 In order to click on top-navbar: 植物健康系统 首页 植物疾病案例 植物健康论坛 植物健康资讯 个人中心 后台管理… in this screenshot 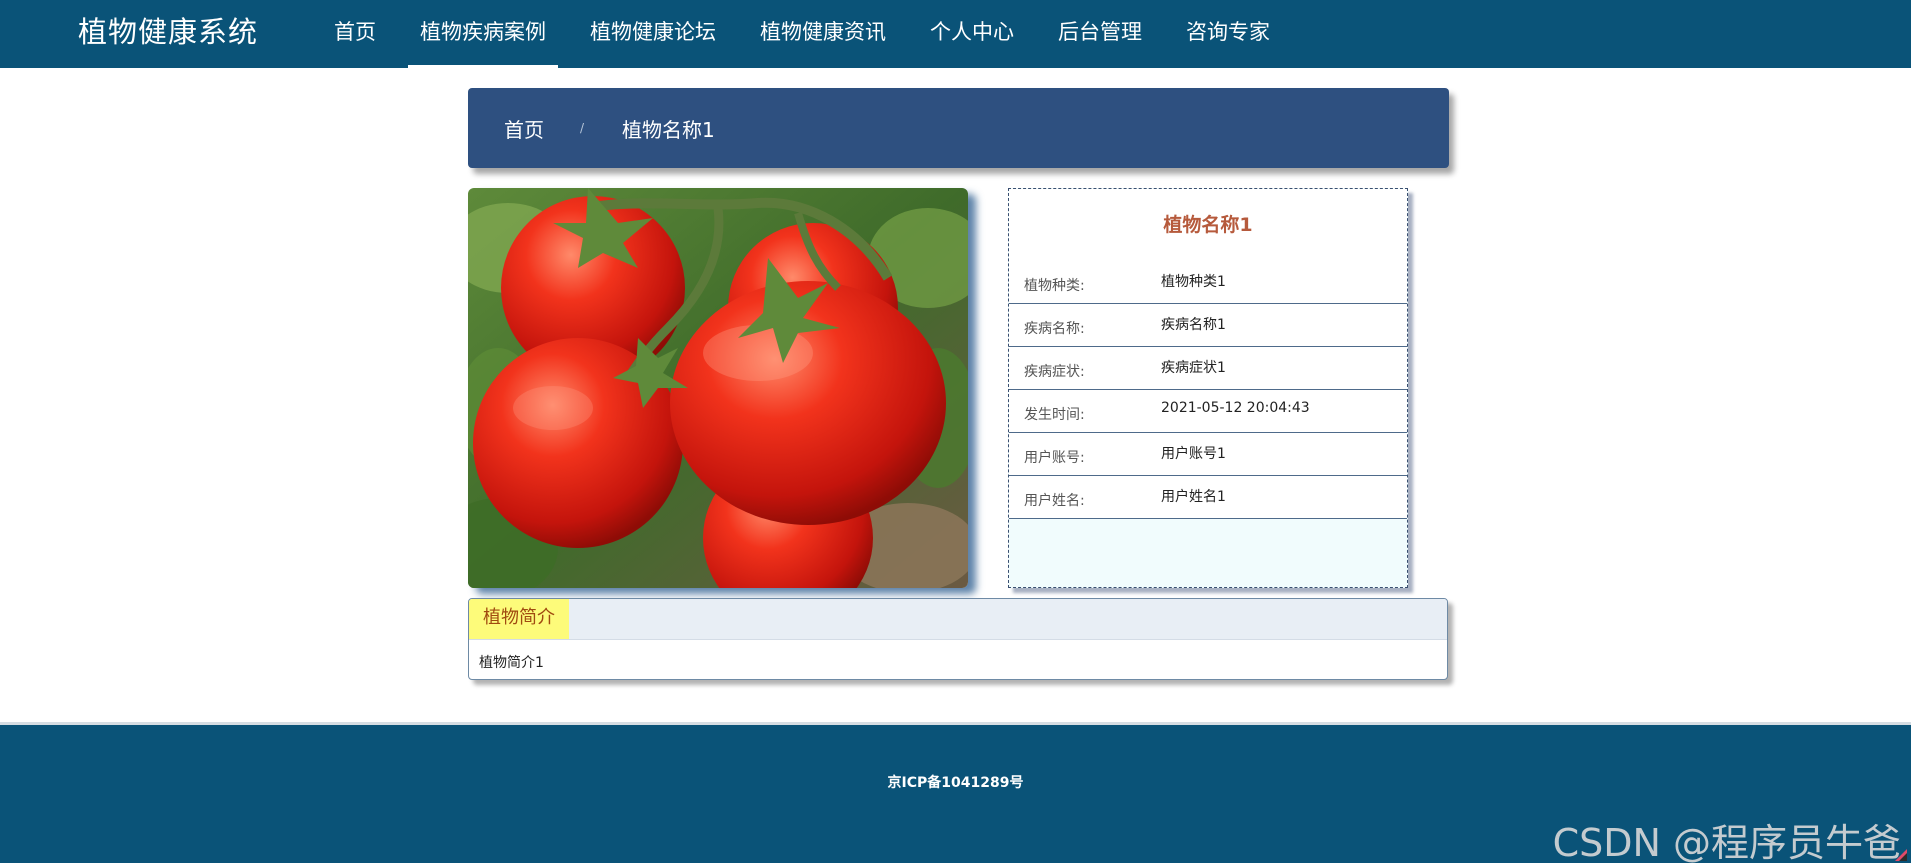, I will do `click(955, 34)`.